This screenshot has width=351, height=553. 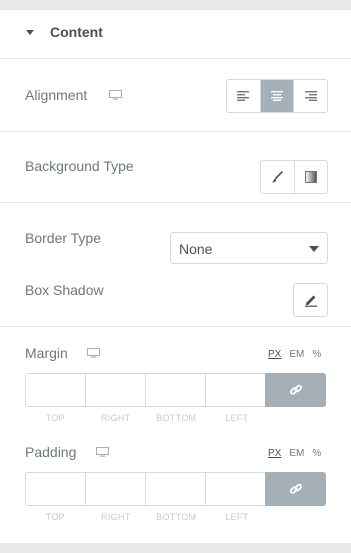 I want to click on section-header-content: Content, so click(x=175, y=34).